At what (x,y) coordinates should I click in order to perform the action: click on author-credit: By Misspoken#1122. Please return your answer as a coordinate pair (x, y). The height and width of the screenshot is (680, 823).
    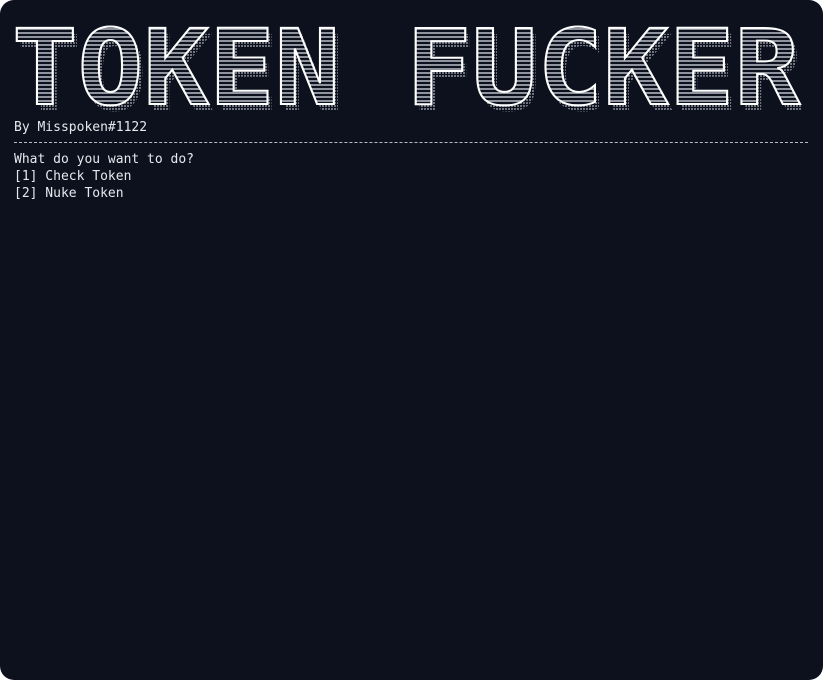
    Looking at the image, I should click on (81, 127).